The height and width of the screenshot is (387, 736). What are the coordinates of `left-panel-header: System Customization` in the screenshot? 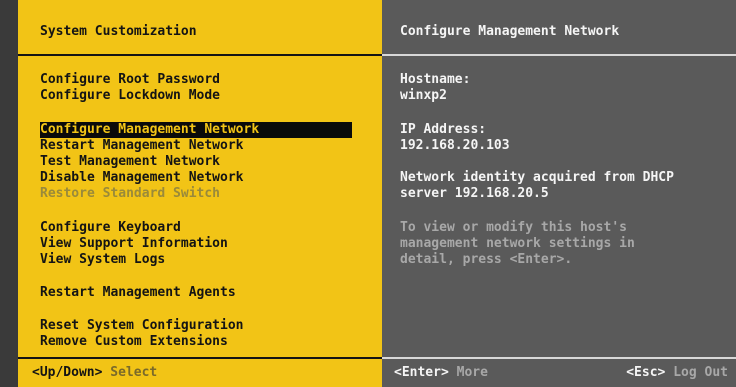 It's located at (200, 28).